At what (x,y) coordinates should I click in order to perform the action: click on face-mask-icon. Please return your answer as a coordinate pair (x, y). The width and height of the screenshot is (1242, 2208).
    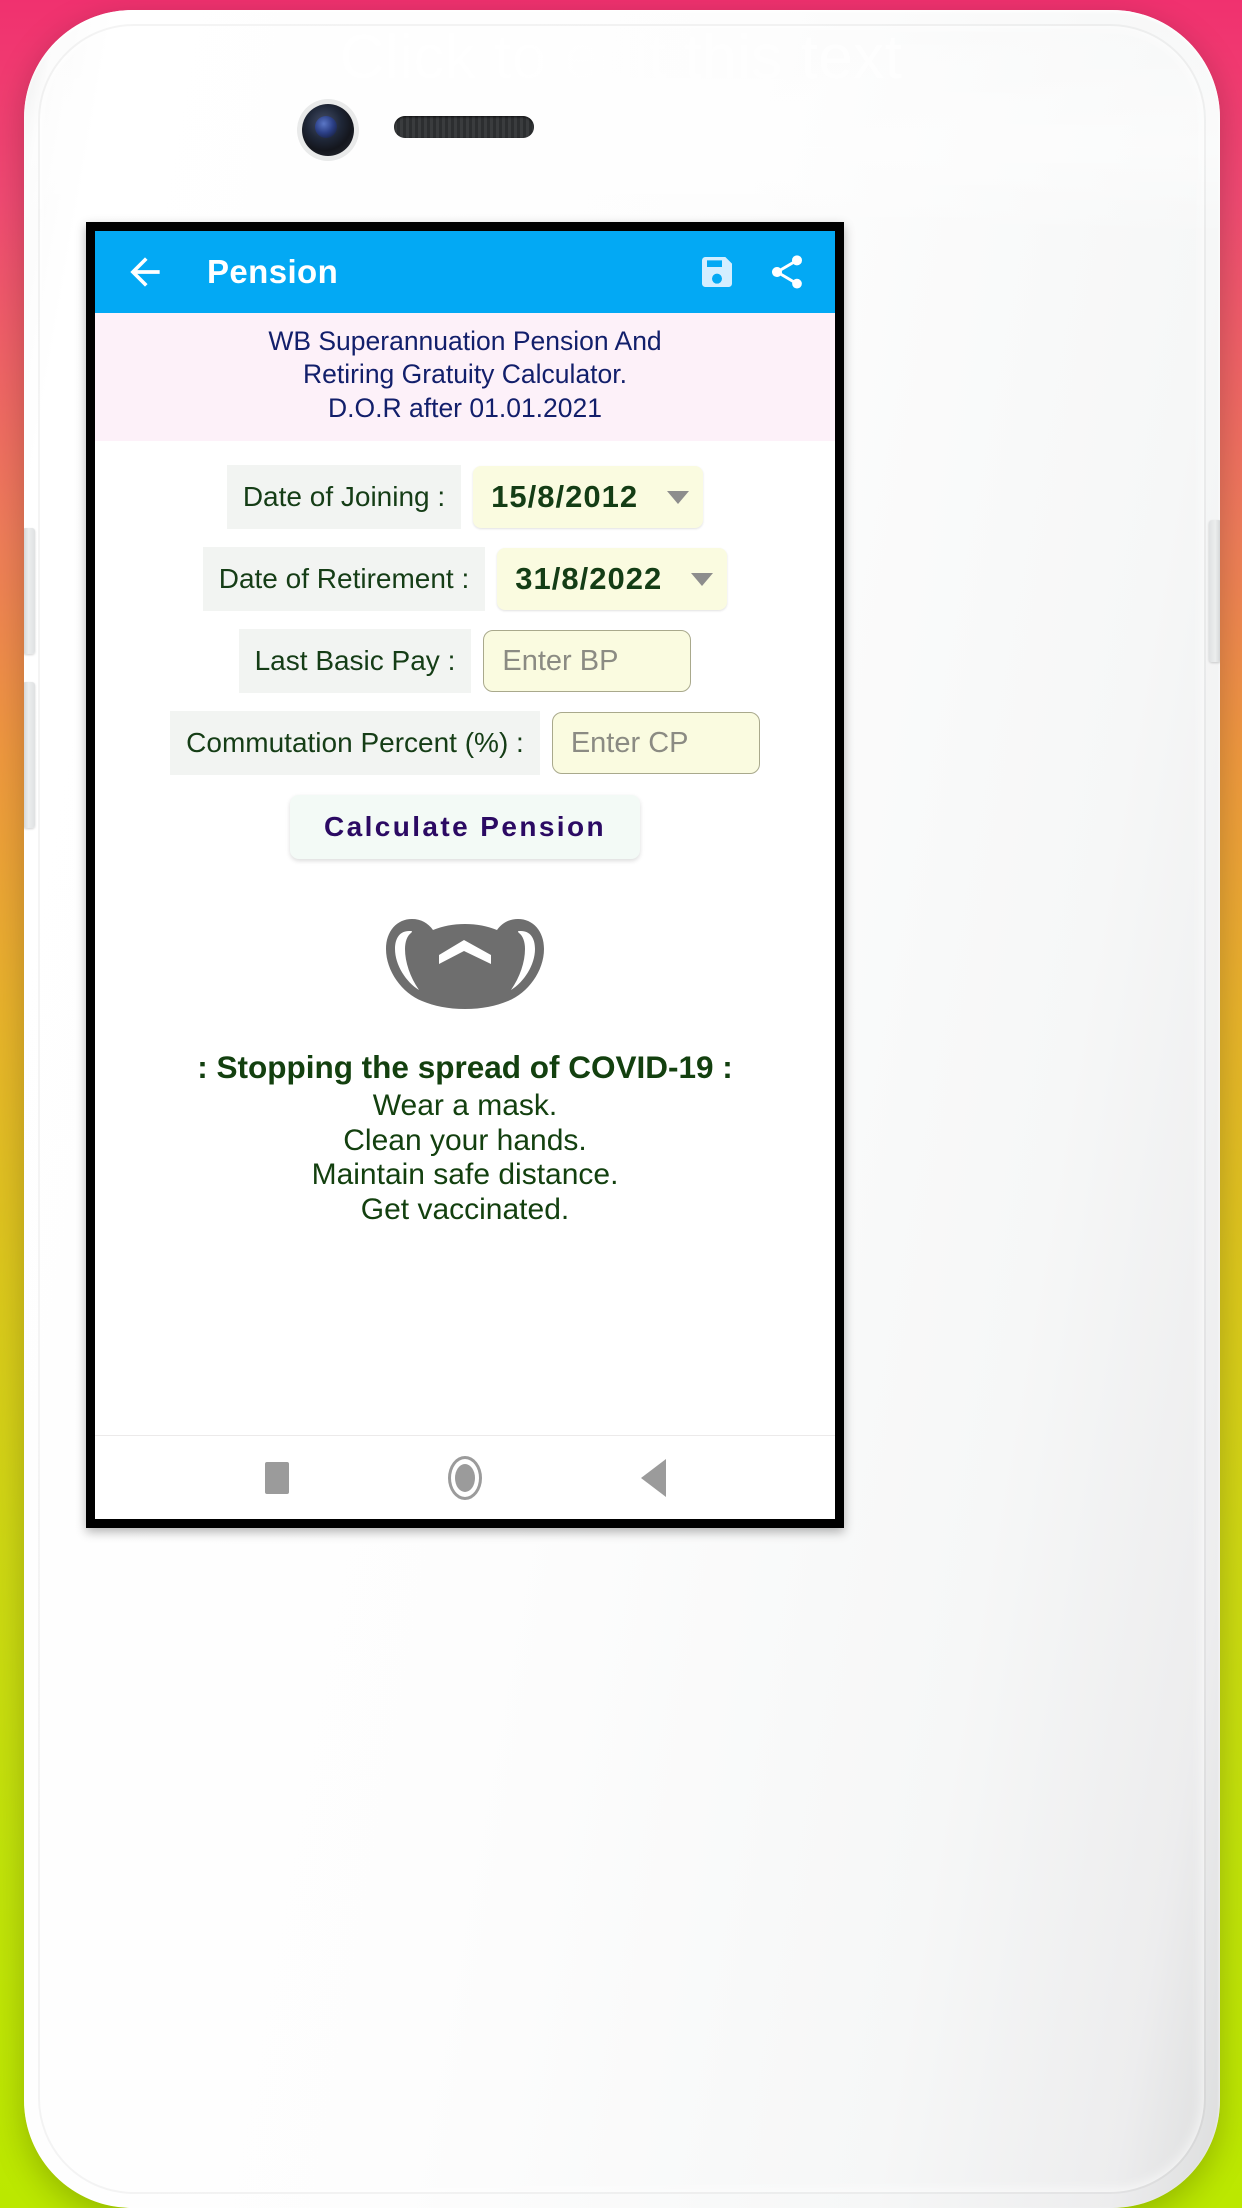
    Looking at the image, I should click on (465, 964).